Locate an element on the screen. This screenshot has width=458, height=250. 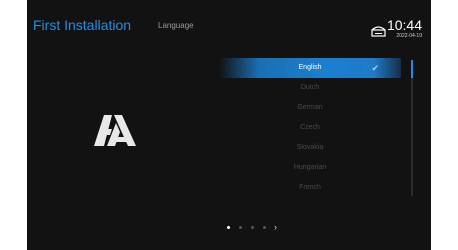
language-option-hungarian: Hungarian is located at coordinates (310, 168).